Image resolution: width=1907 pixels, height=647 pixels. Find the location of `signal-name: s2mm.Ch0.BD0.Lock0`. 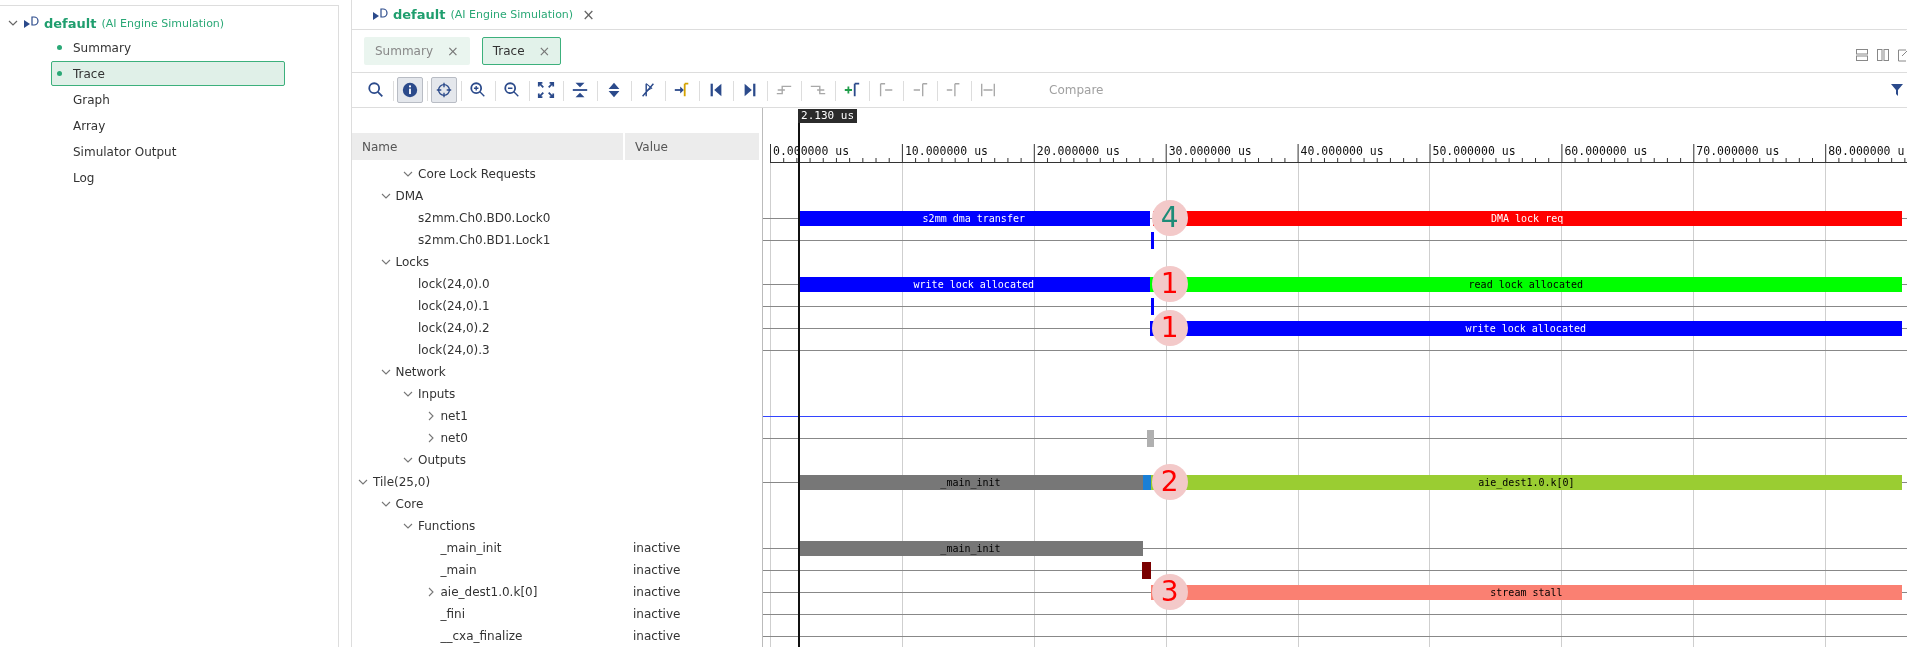

signal-name: s2mm.Ch0.BD0.Lock0 is located at coordinates (484, 218).